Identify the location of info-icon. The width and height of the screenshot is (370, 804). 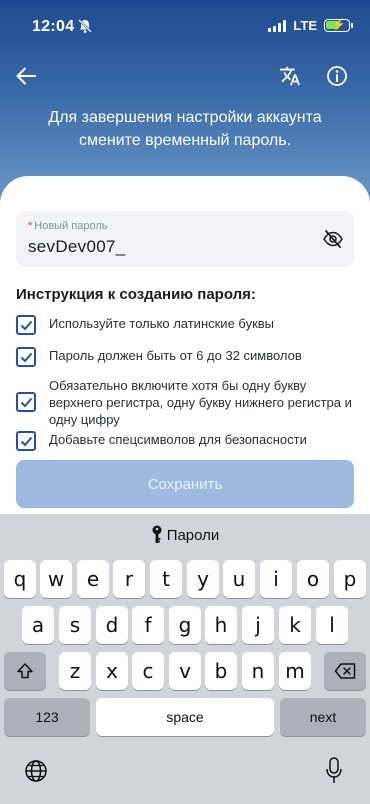
(337, 76).